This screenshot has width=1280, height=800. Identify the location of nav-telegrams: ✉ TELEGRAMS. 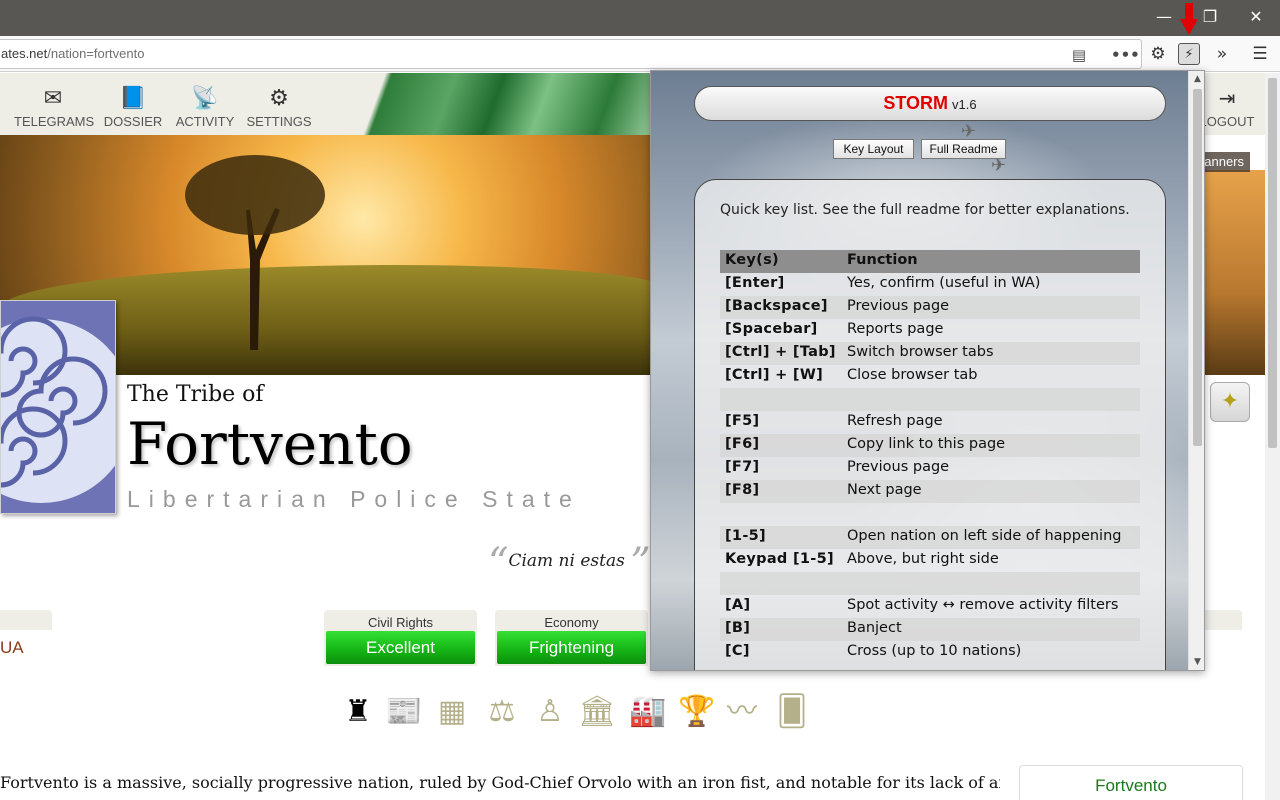
(54, 108).